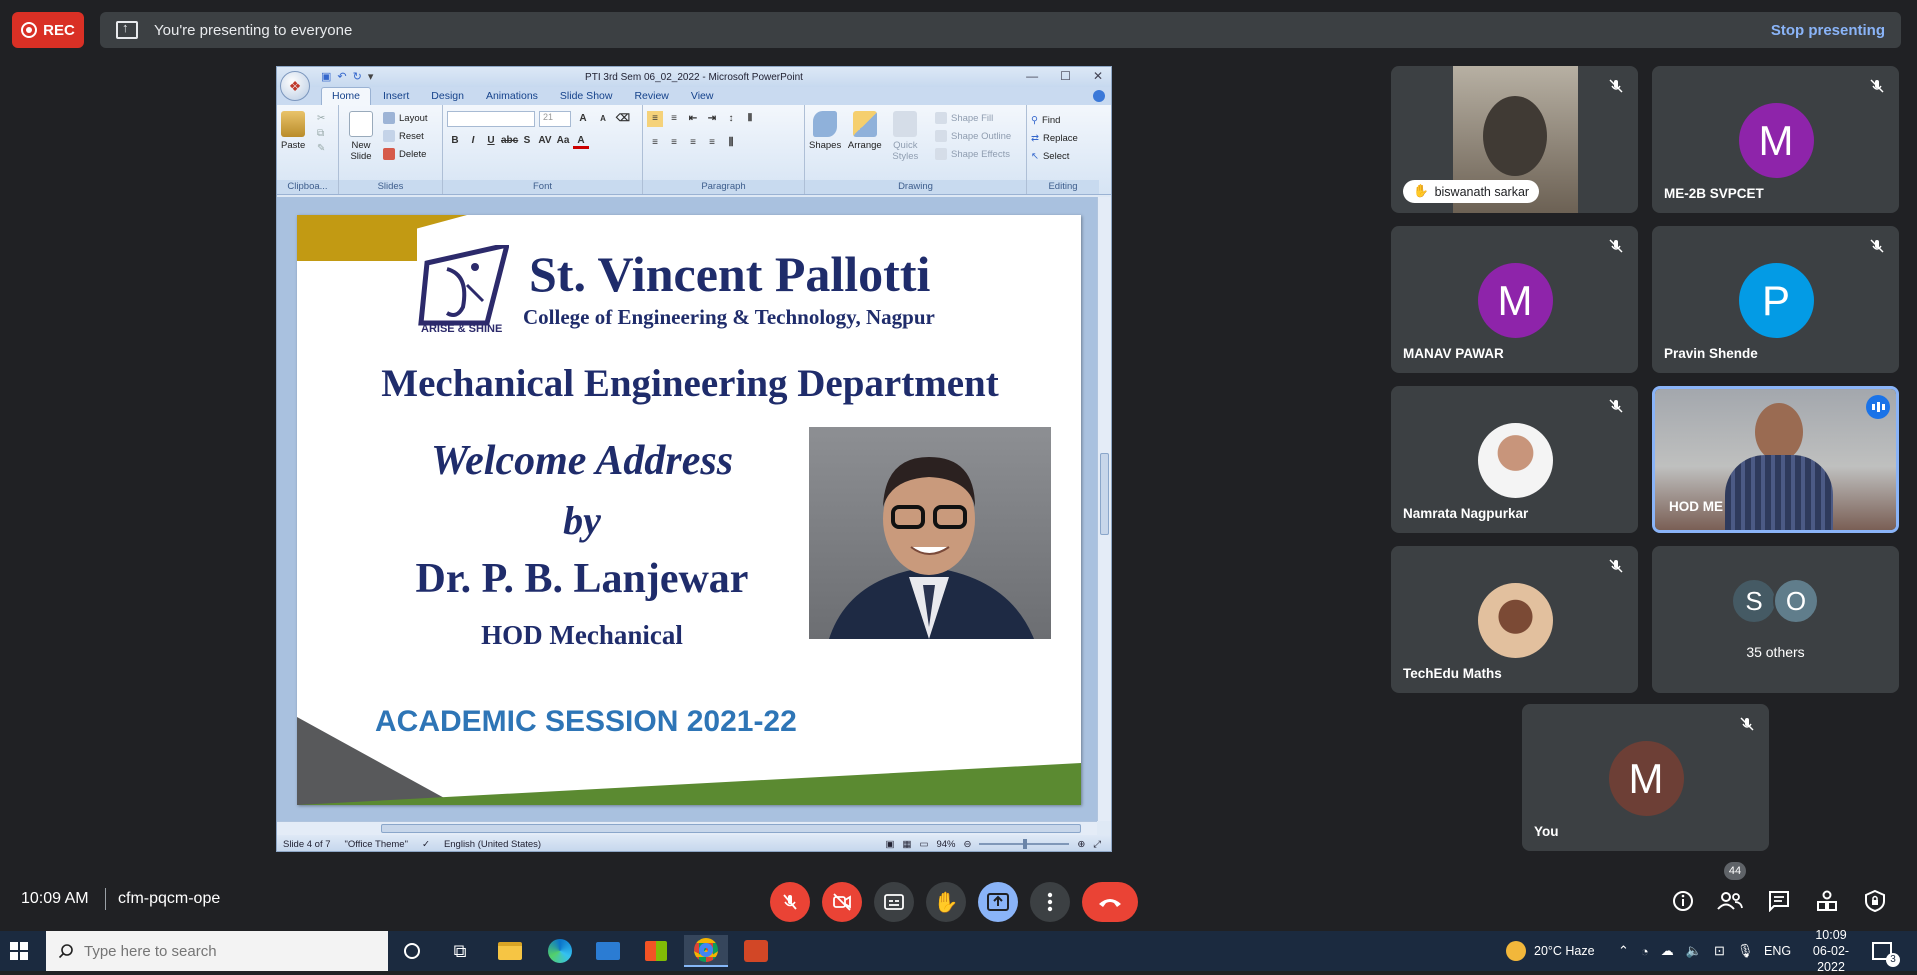  I want to click on font-color-icon: A, so click(581, 141).